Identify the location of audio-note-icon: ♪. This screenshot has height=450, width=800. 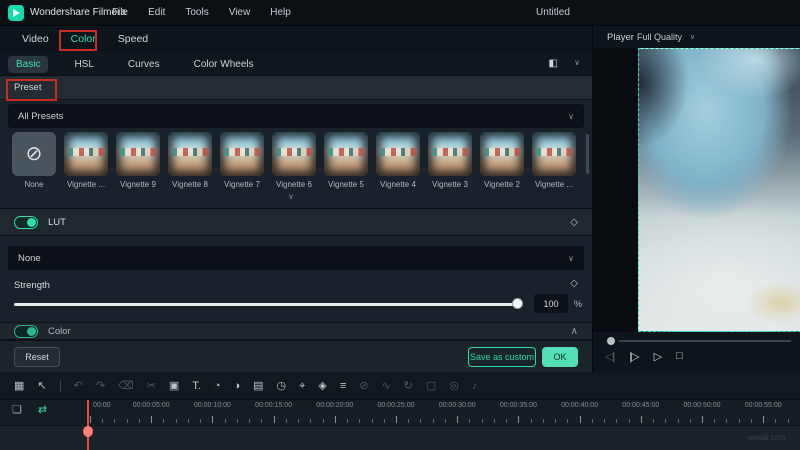
(475, 386).